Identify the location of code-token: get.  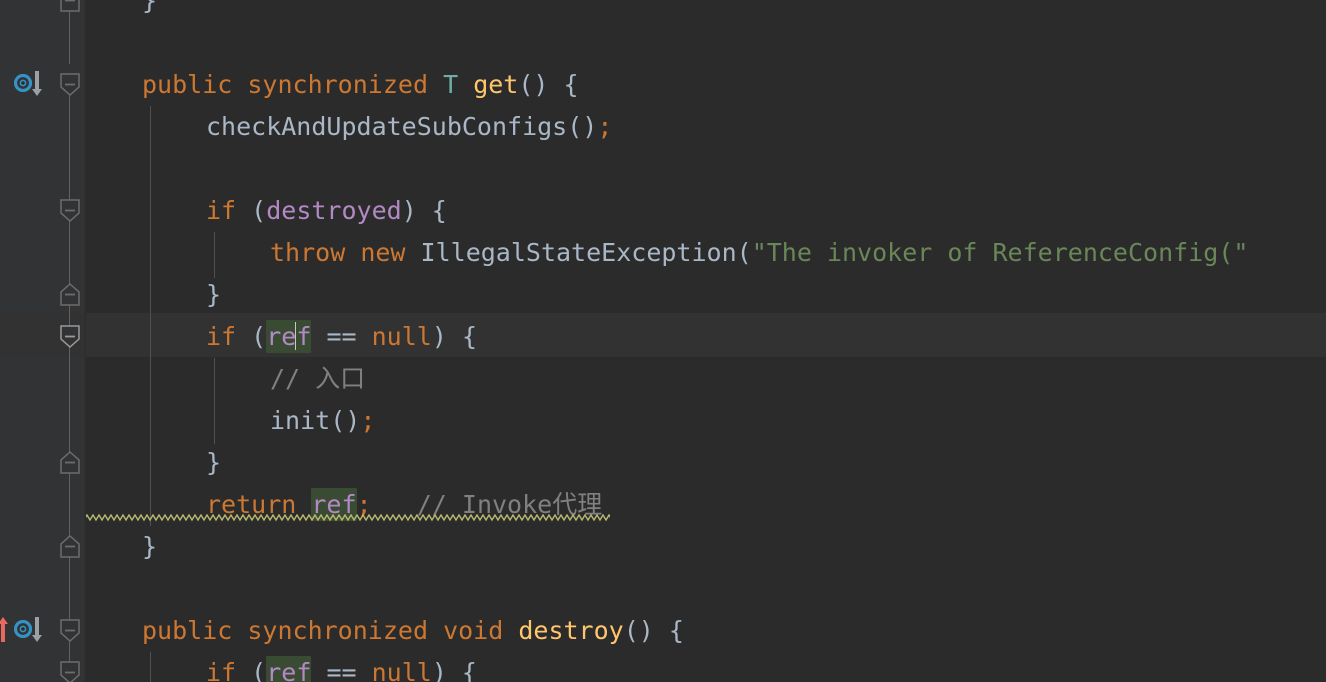
(496, 84).